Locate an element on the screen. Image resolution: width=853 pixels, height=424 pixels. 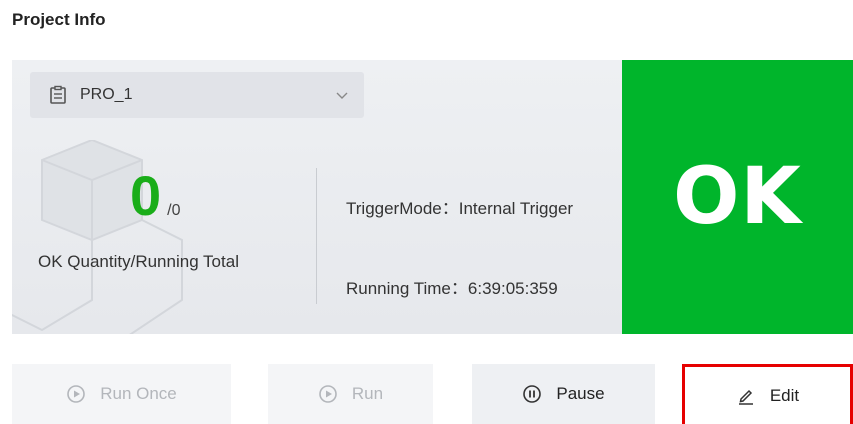
ok-counter: 0 /0 is located at coordinates (155, 196).